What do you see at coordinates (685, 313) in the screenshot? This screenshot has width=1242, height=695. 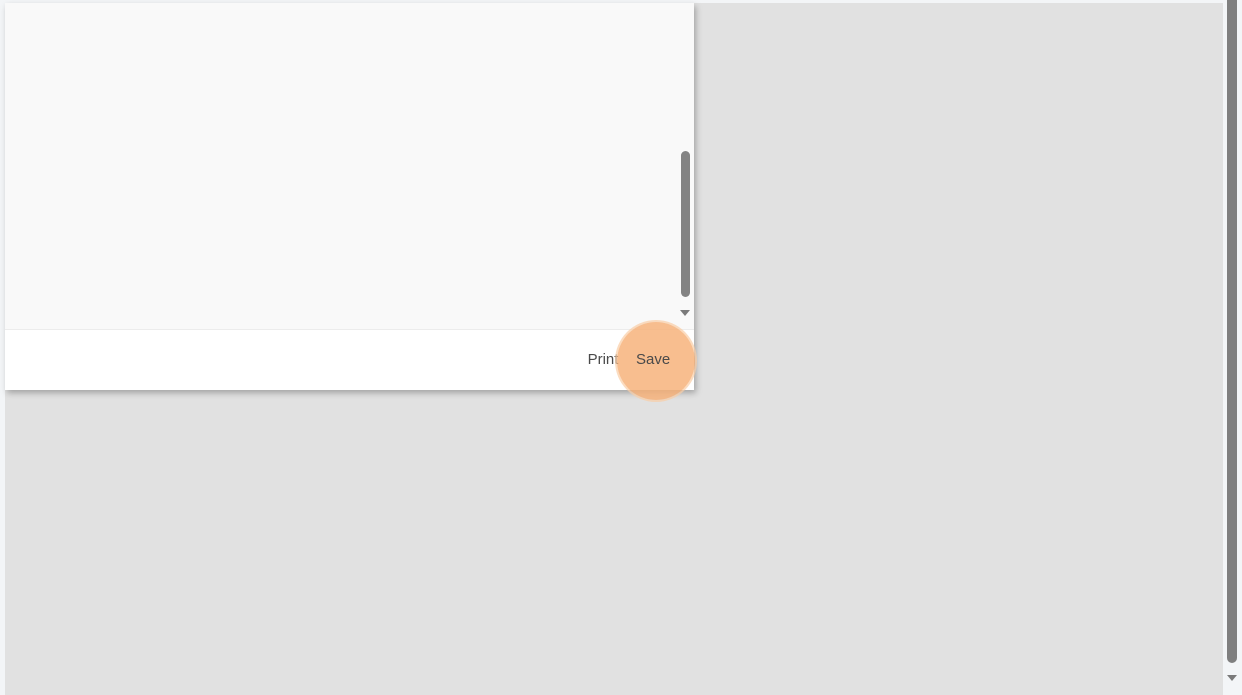 I see `scroll-down-arrow-icon` at bounding box center [685, 313].